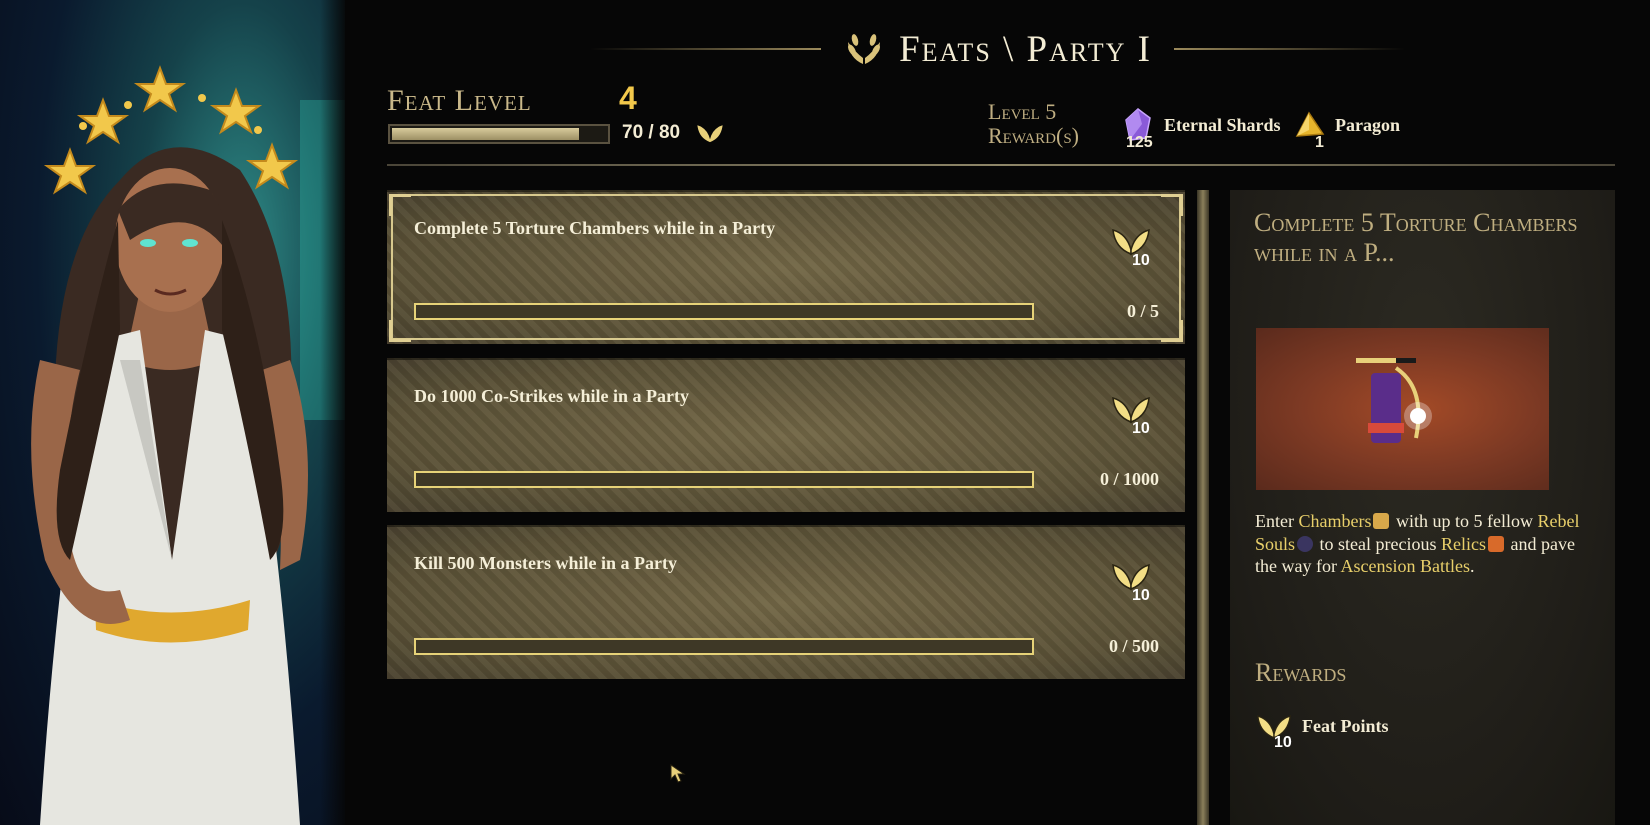  What do you see at coordinates (1381, 521) in the screenshot?
I see `chamber-icon` at bounding box center [1381, 521].